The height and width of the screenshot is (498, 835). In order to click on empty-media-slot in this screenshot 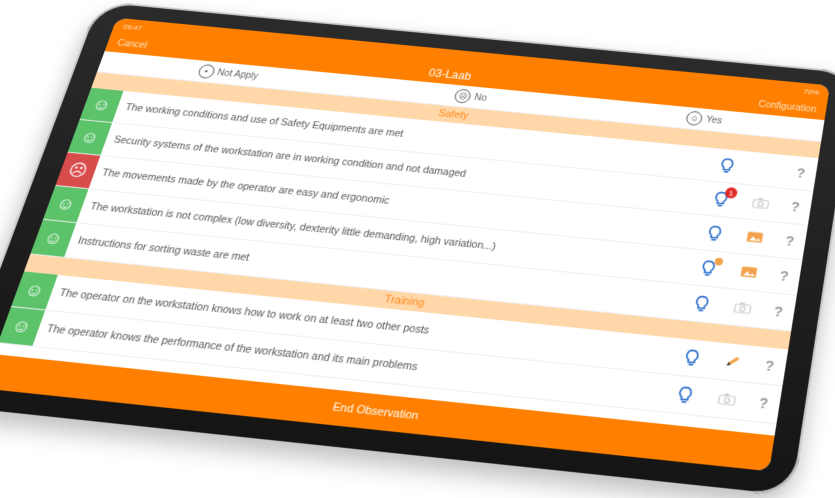, I will do `click(766, 169)`.